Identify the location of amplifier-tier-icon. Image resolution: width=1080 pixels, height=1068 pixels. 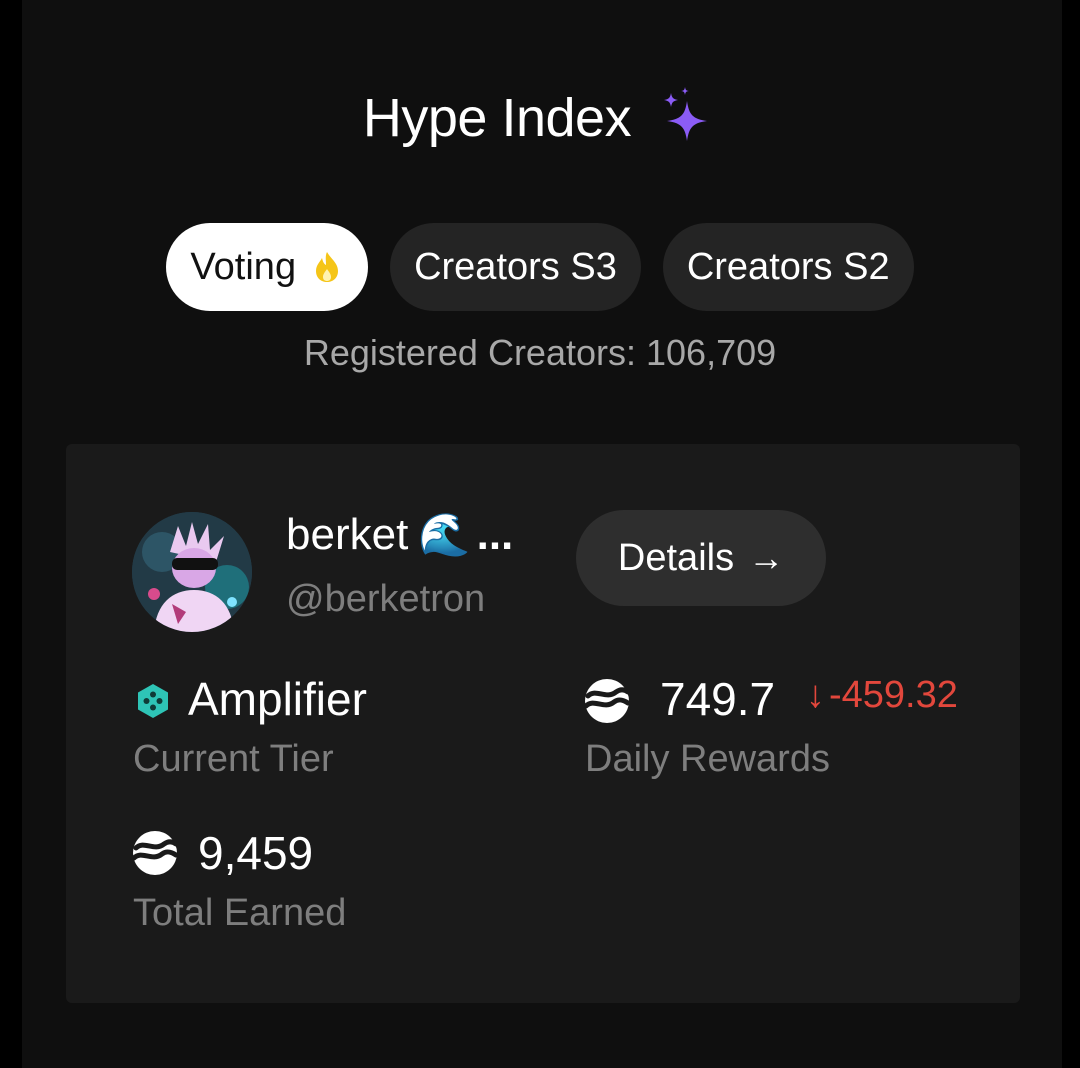
(153, 701).